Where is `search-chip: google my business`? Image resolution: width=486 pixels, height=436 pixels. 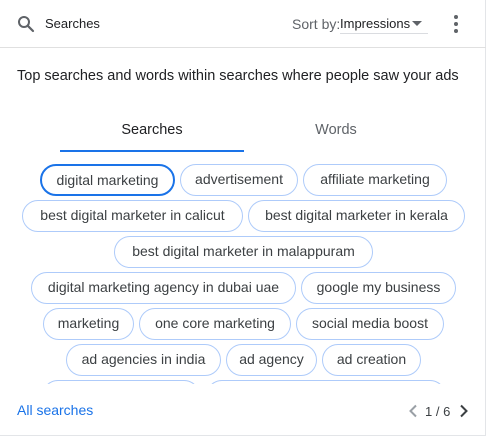
search-chip: google my business is located at coordinates (378, 288).